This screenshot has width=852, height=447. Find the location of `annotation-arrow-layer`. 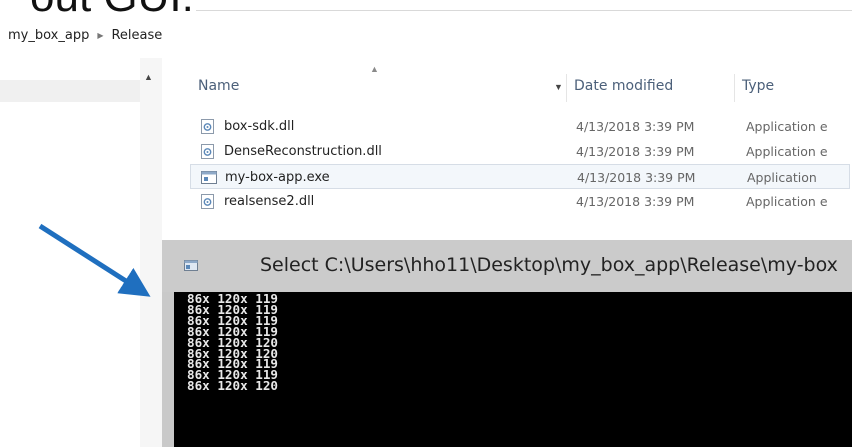

annotation-arrow-layer is located at coordinates (94, 260).